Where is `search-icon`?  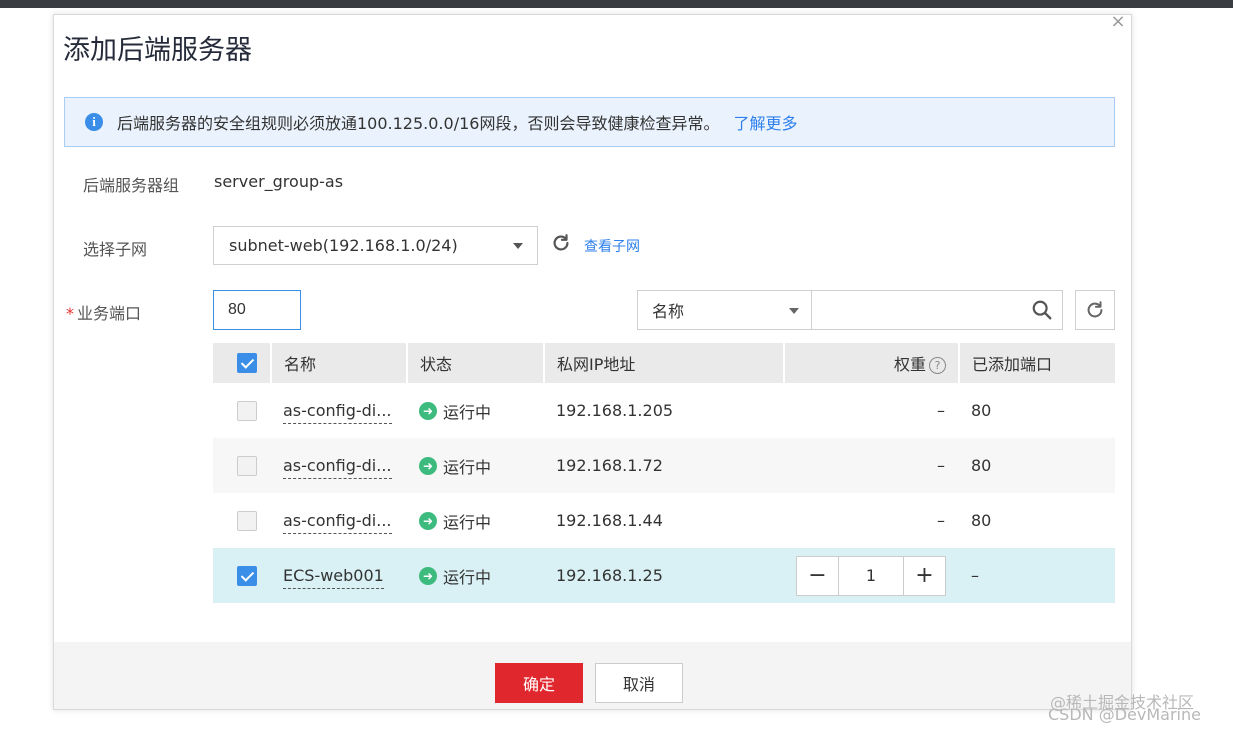 search-icon is located at coordinates (1041, 310).